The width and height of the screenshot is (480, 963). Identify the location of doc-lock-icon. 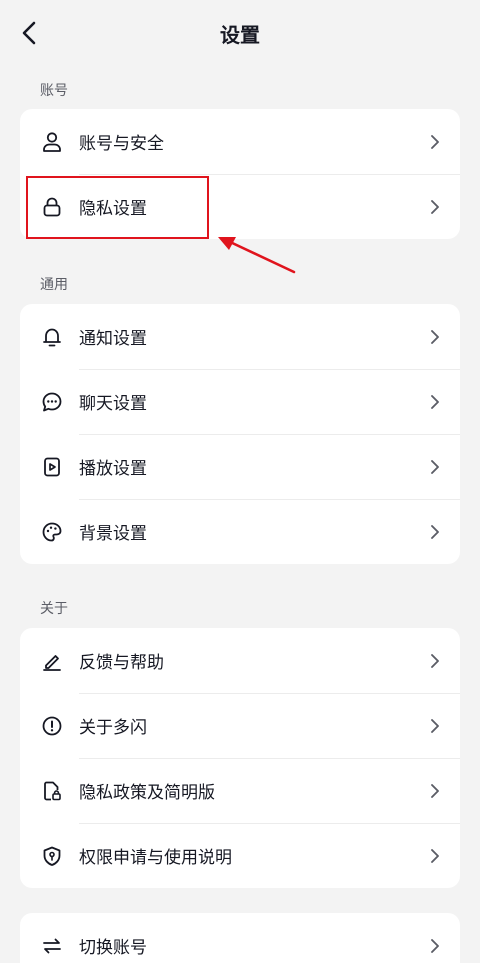
(52, 791).